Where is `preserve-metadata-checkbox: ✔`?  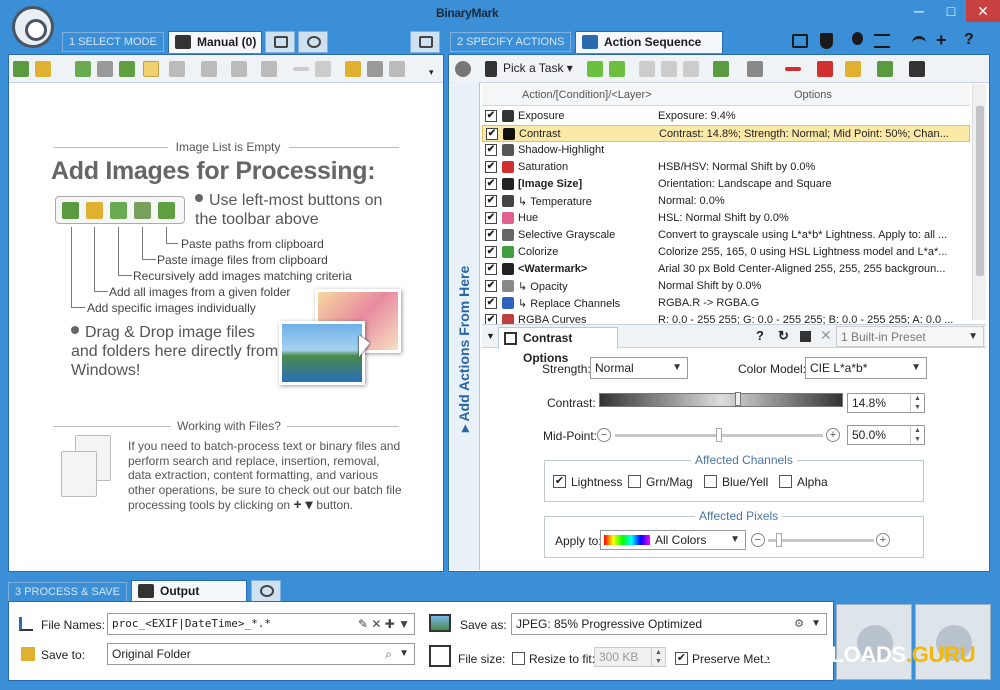
preserve-metadata-checkbox: ✔ is located at coordinates (681, 658).